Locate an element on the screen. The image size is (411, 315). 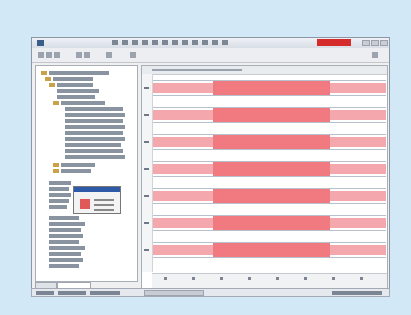
row-axis is located at coordinates (147, 173).